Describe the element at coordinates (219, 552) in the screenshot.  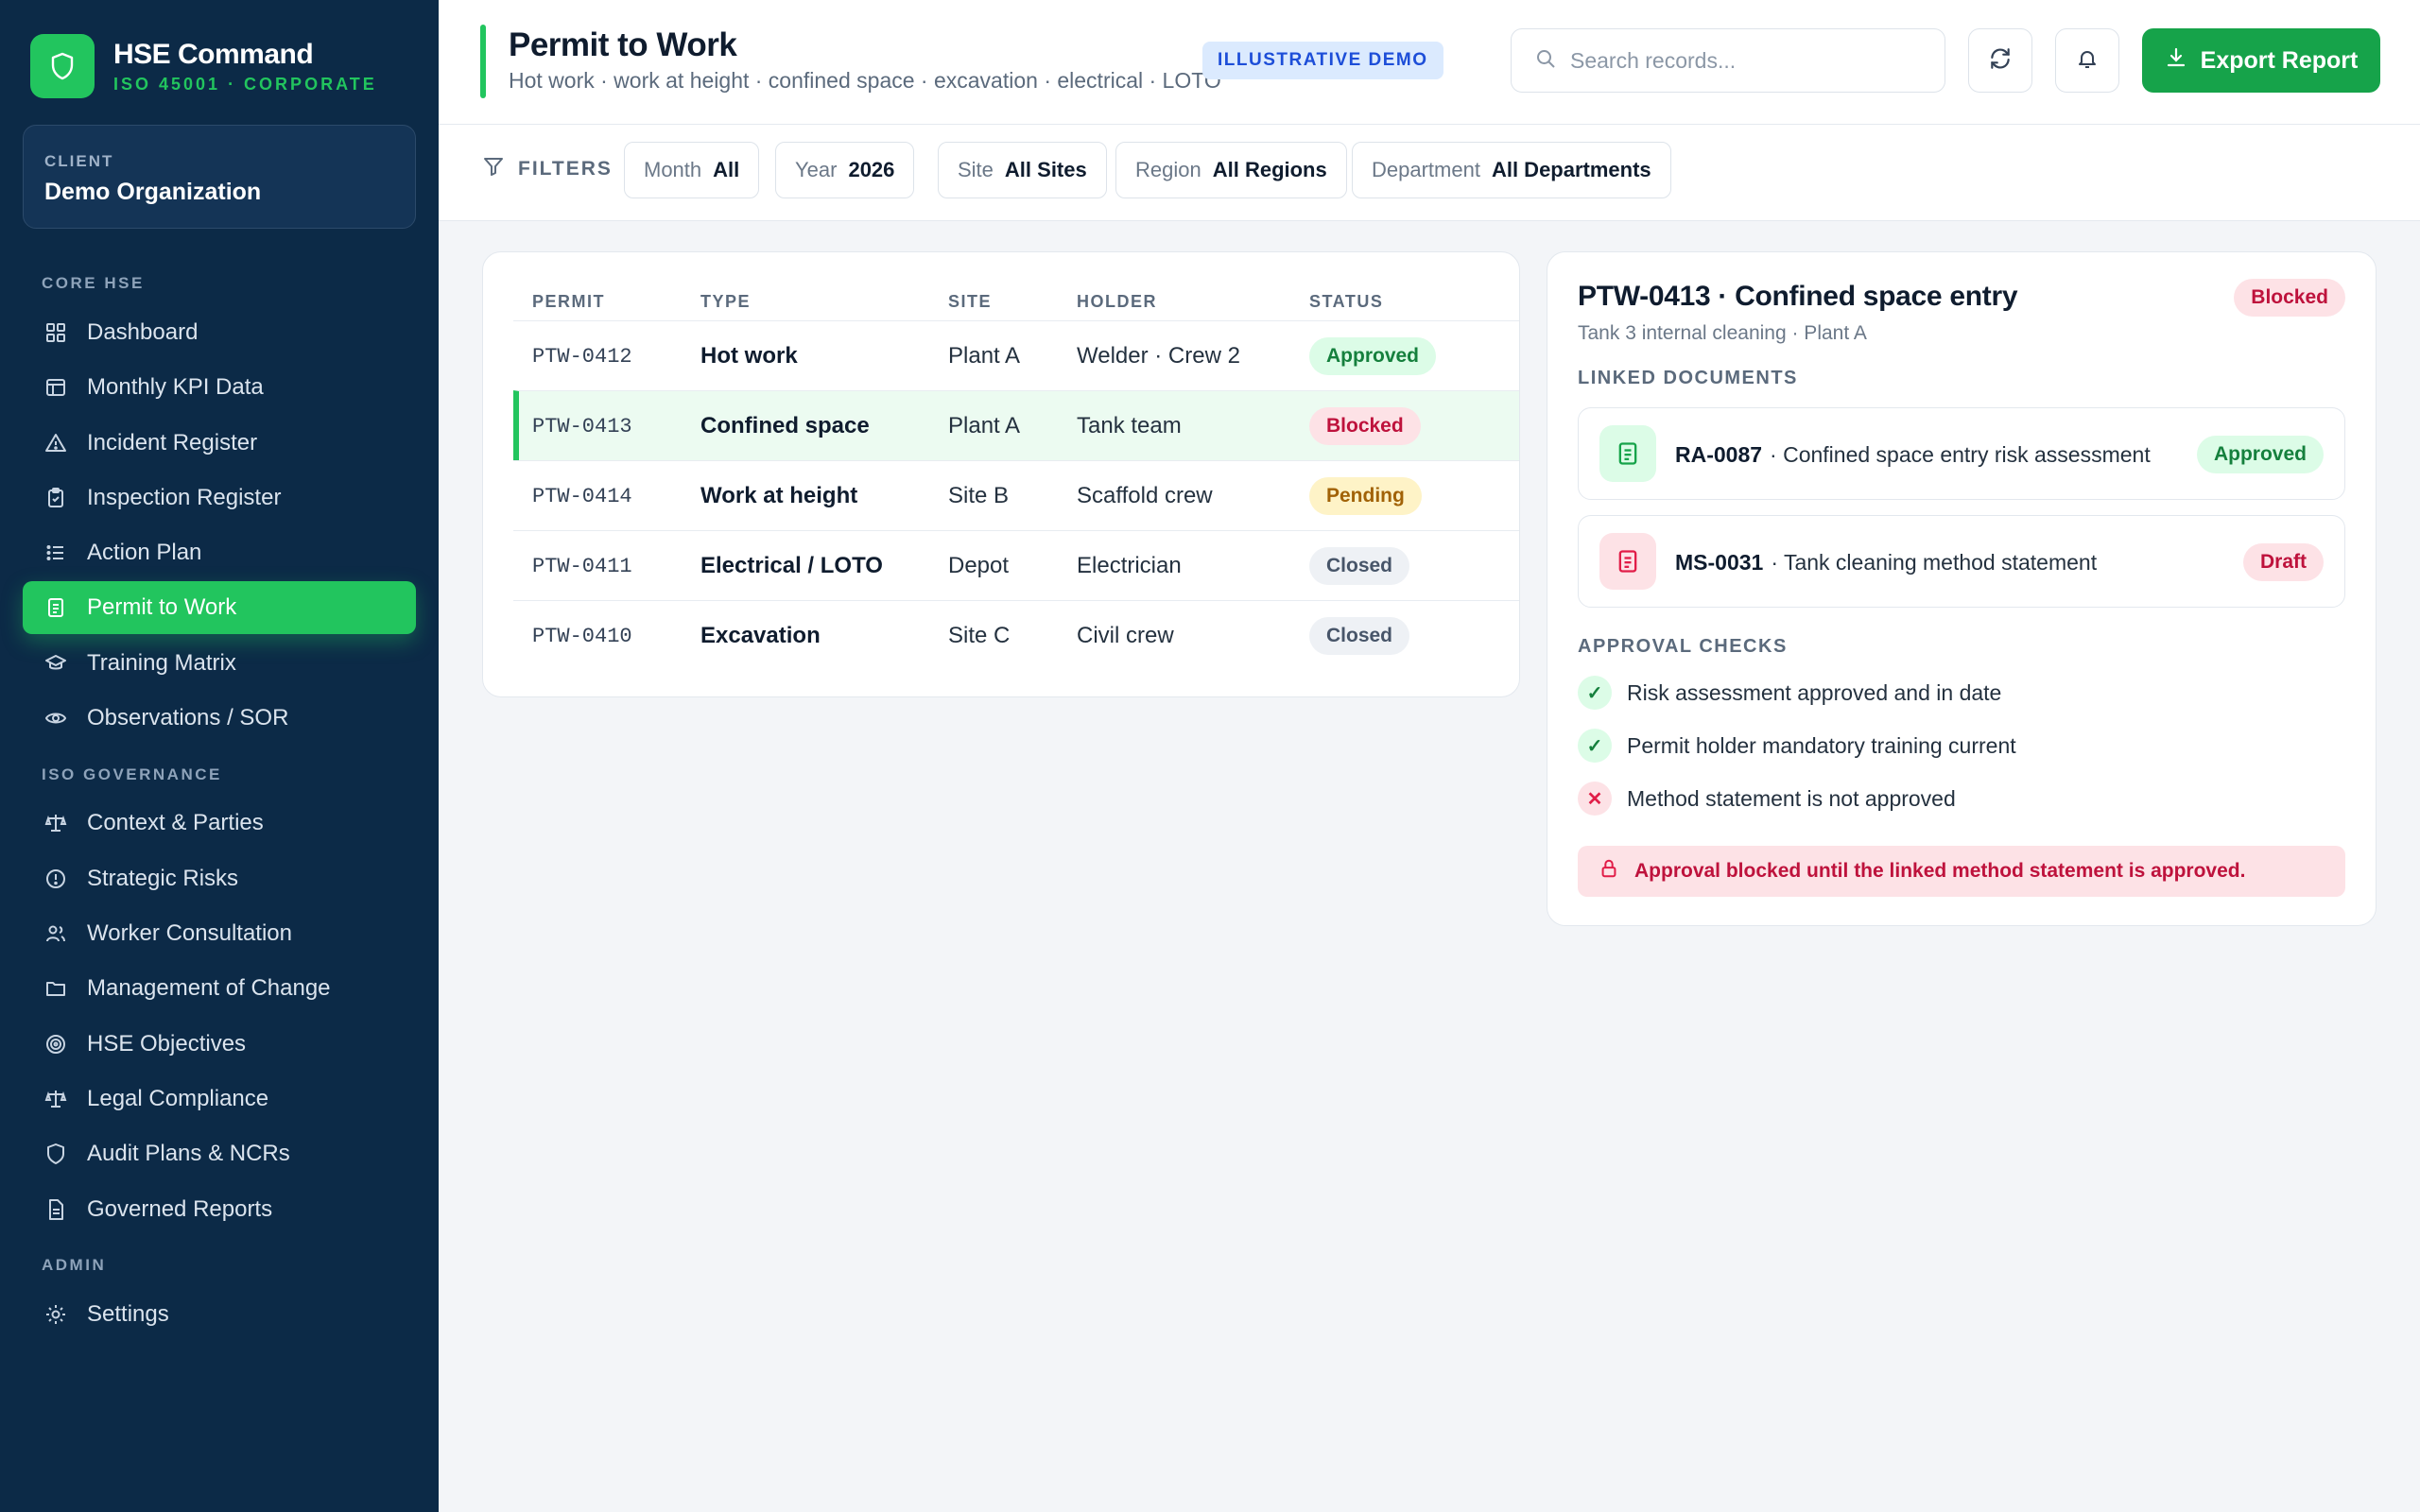
I see `nav-item-action-plan: Action Plan` at that location.